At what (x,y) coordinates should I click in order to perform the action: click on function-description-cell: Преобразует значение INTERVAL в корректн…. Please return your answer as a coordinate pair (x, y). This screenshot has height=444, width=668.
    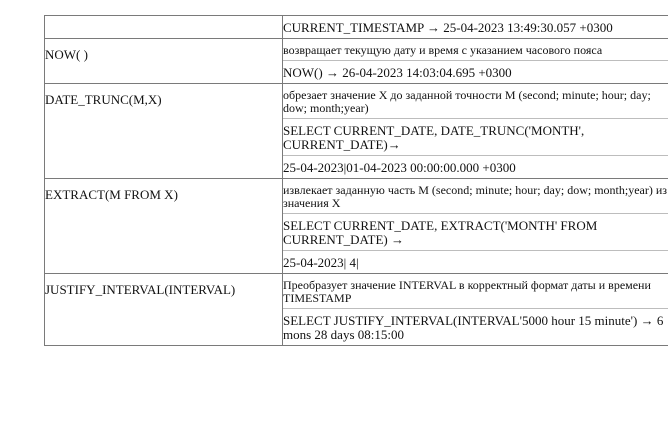
    Looking at the image, I should click on (475, 309).